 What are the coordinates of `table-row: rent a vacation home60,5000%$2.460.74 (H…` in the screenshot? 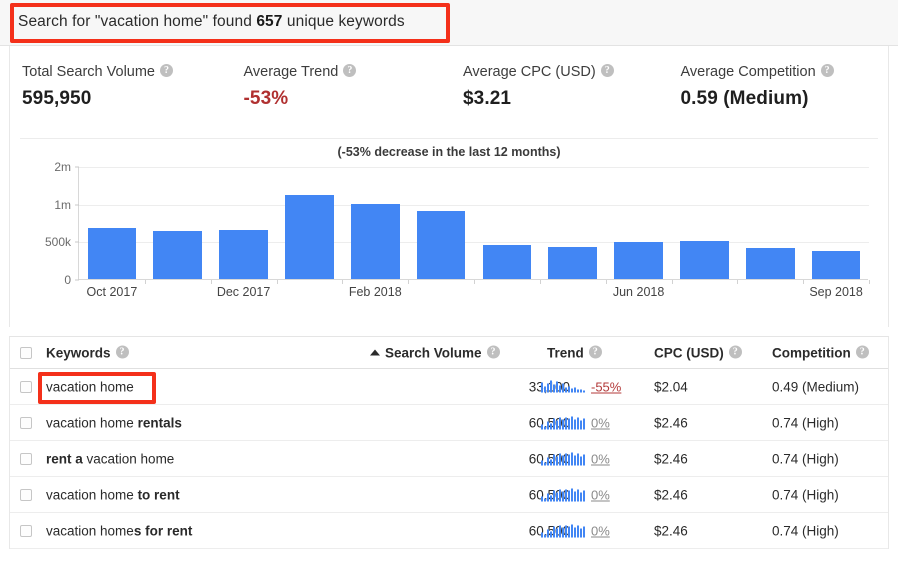 It's located at (449, 459).